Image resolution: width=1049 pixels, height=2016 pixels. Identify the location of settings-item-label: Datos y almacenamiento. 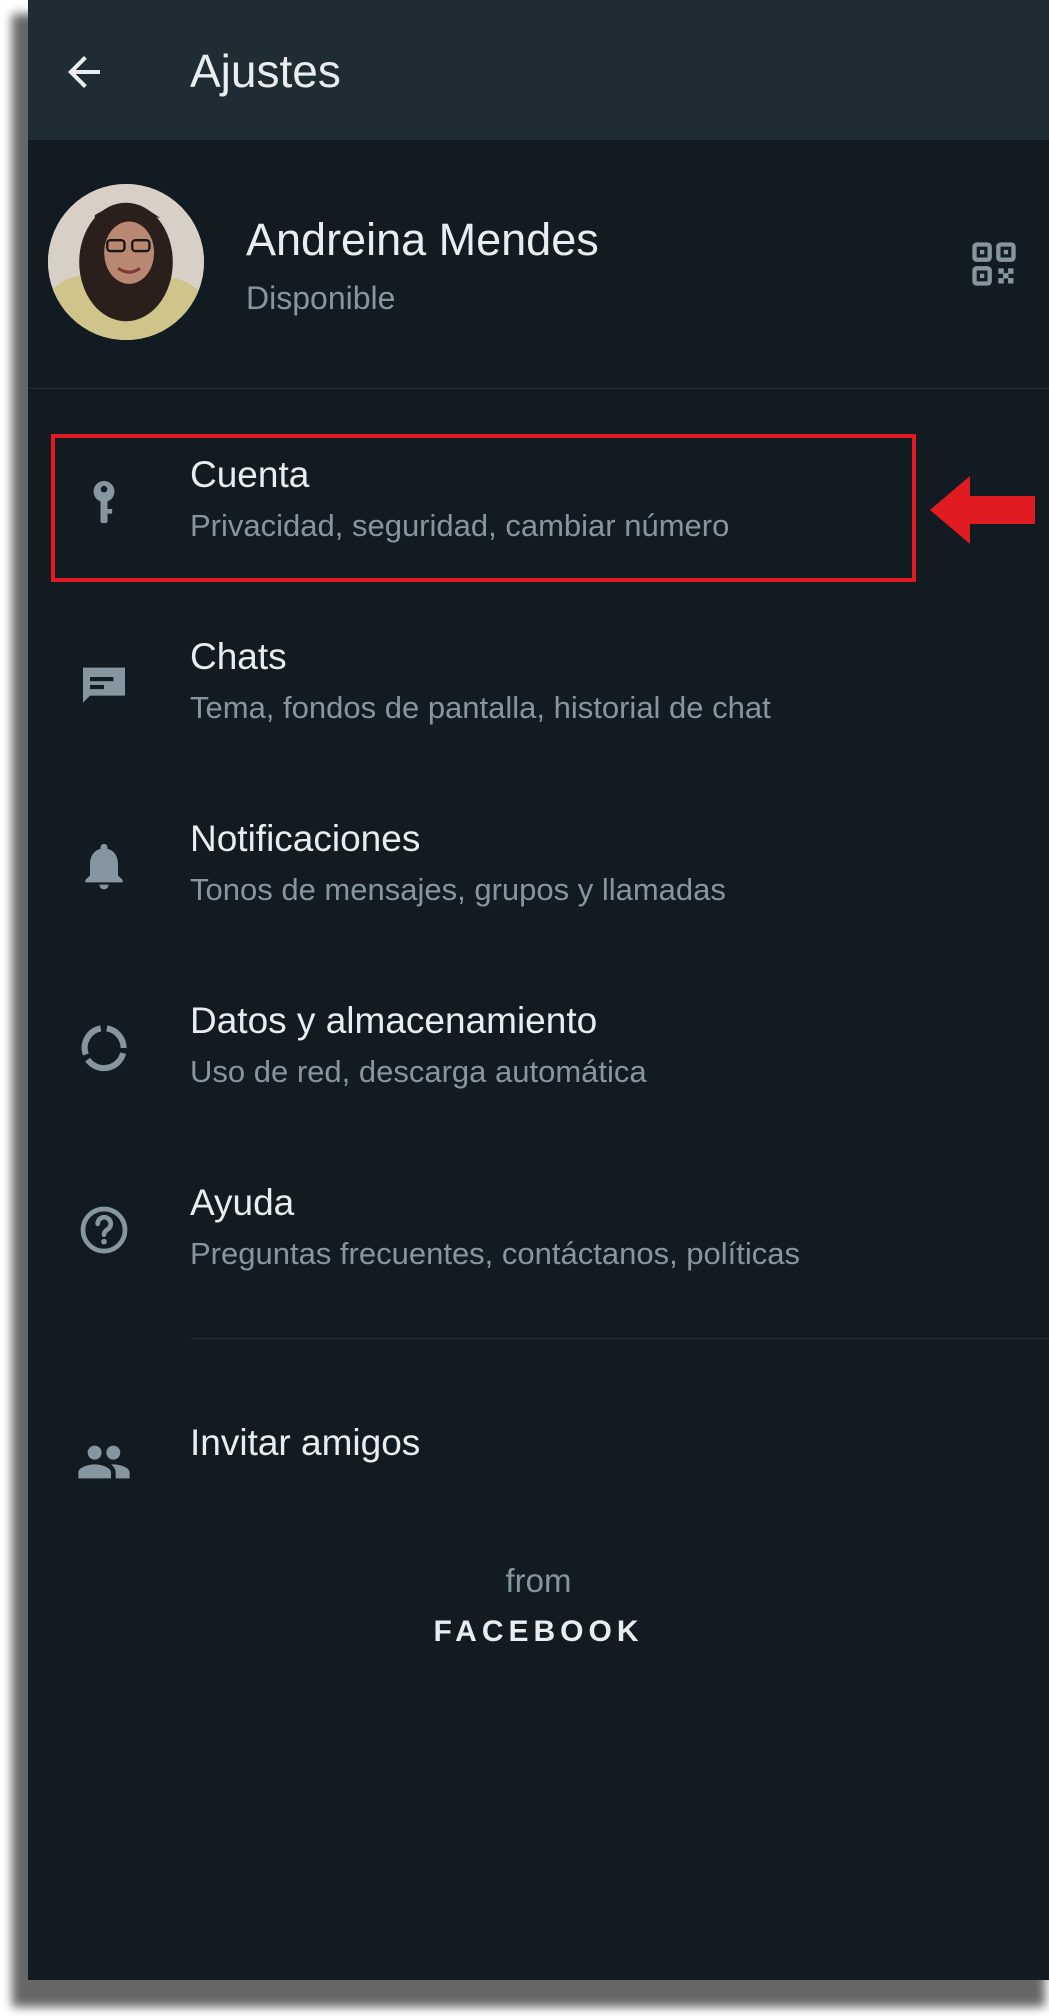
(394, 1020).